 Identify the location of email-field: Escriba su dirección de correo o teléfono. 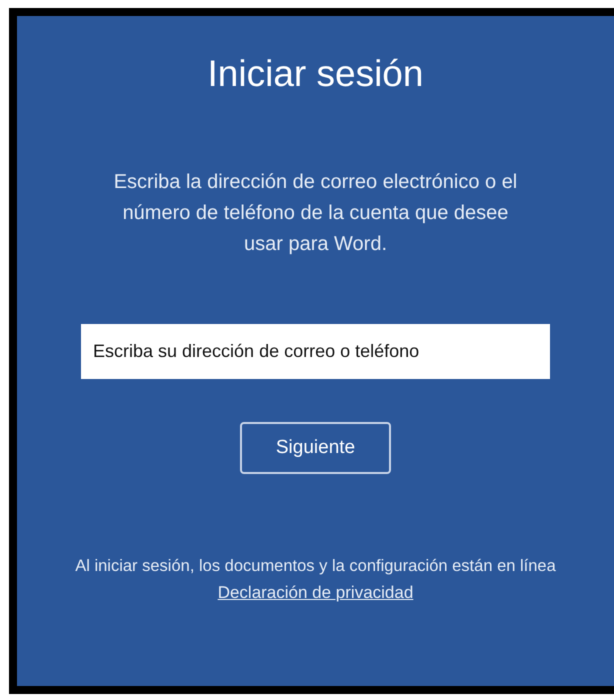
(315, 351).